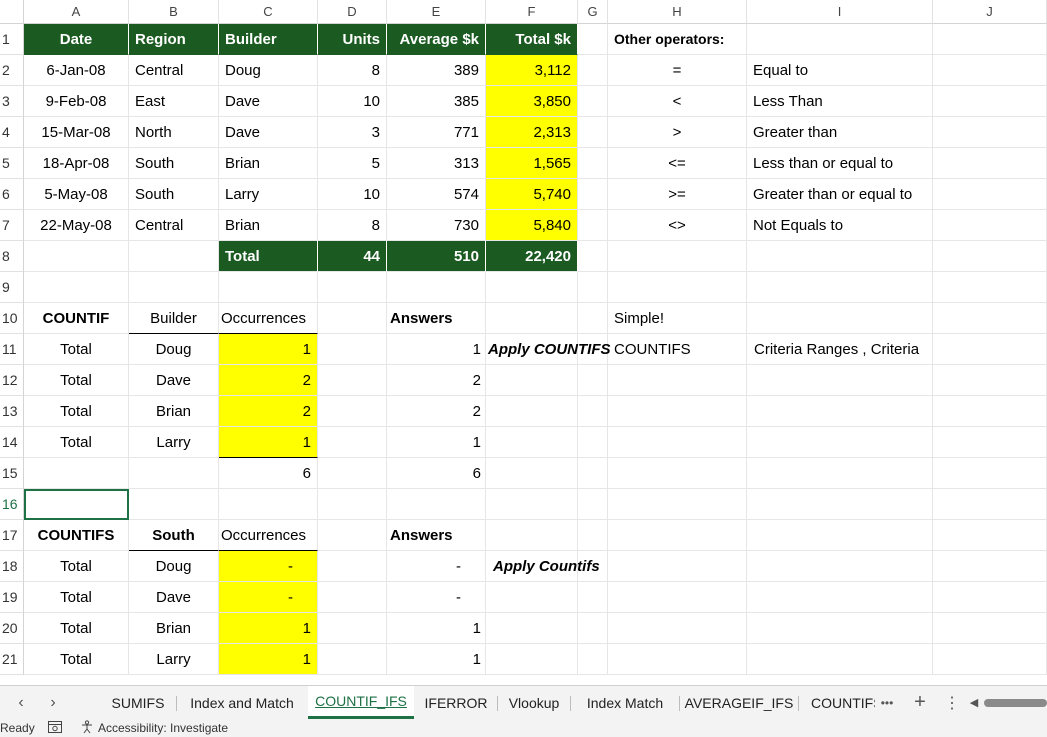 This screenshot has width=1047, height=737. I want to click on countif-answer: 1, so click(436, 349).